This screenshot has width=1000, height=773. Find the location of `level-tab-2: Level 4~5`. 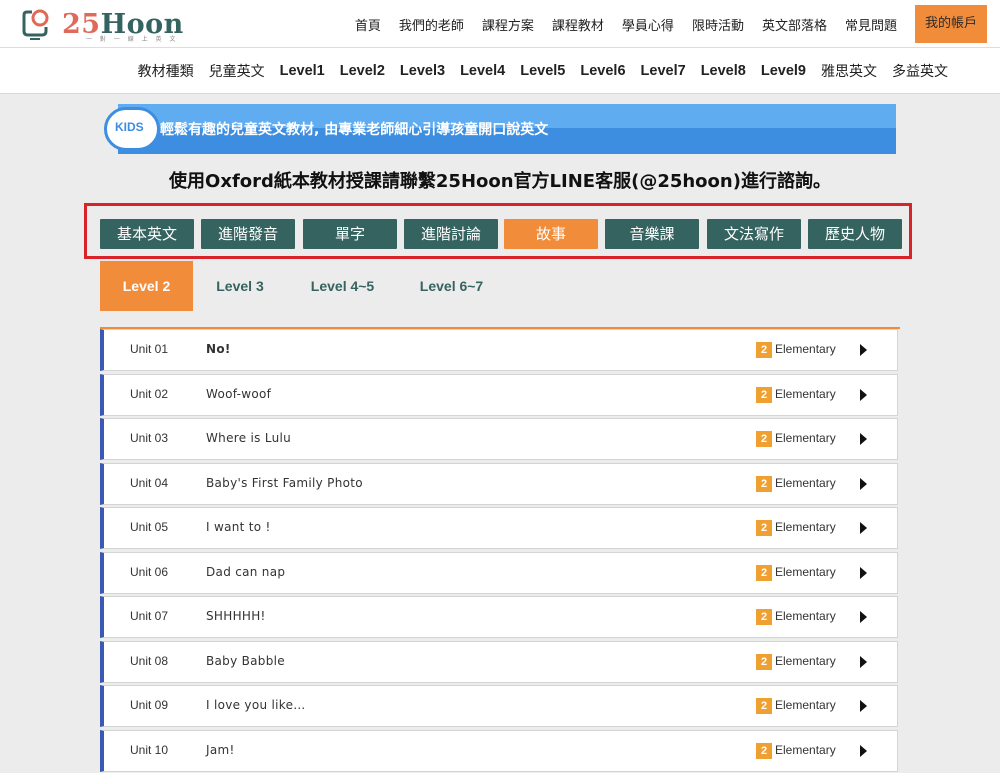

level-tab-2: Level 4~5 is located at coordinates (342, 286).